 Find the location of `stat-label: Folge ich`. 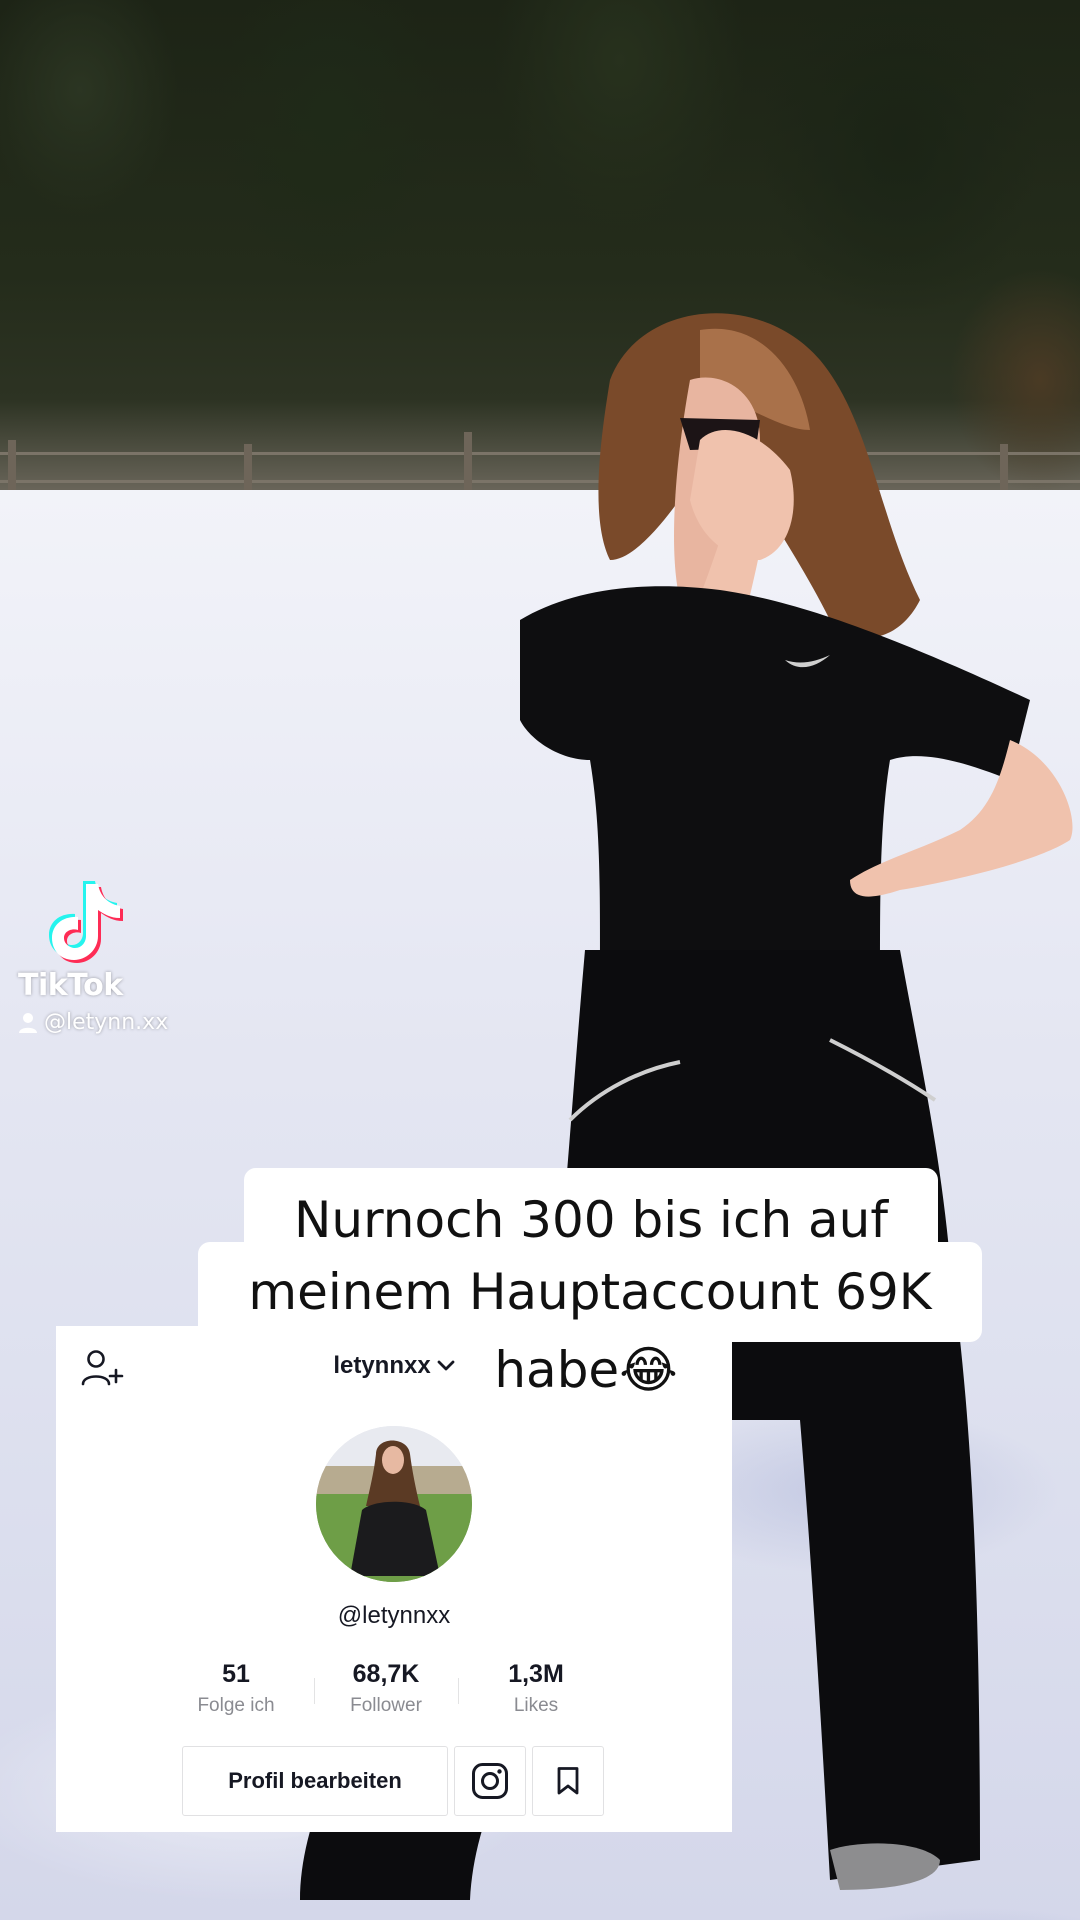

stat-label: Folge ich is located at coordinates (236, 1705).